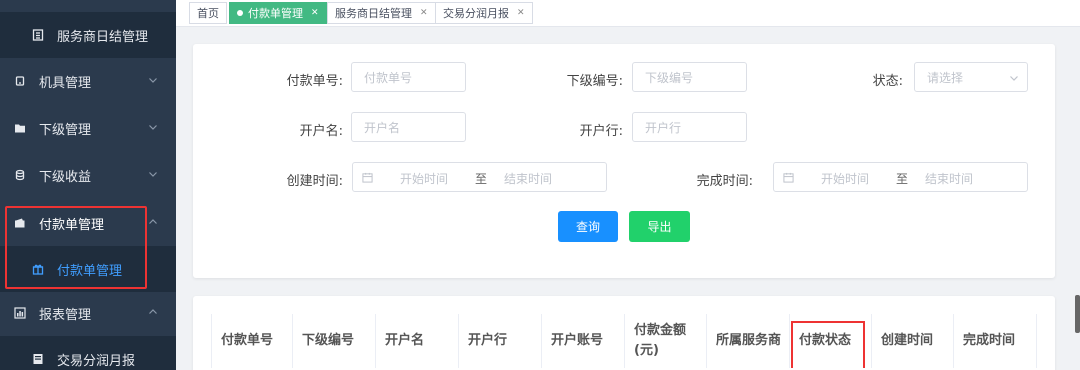 This screenshot has width=1080, height=370. Describe the element at coordinates (945, 77) in the screenshot. I see `status-select-value: 请选择` at that location.